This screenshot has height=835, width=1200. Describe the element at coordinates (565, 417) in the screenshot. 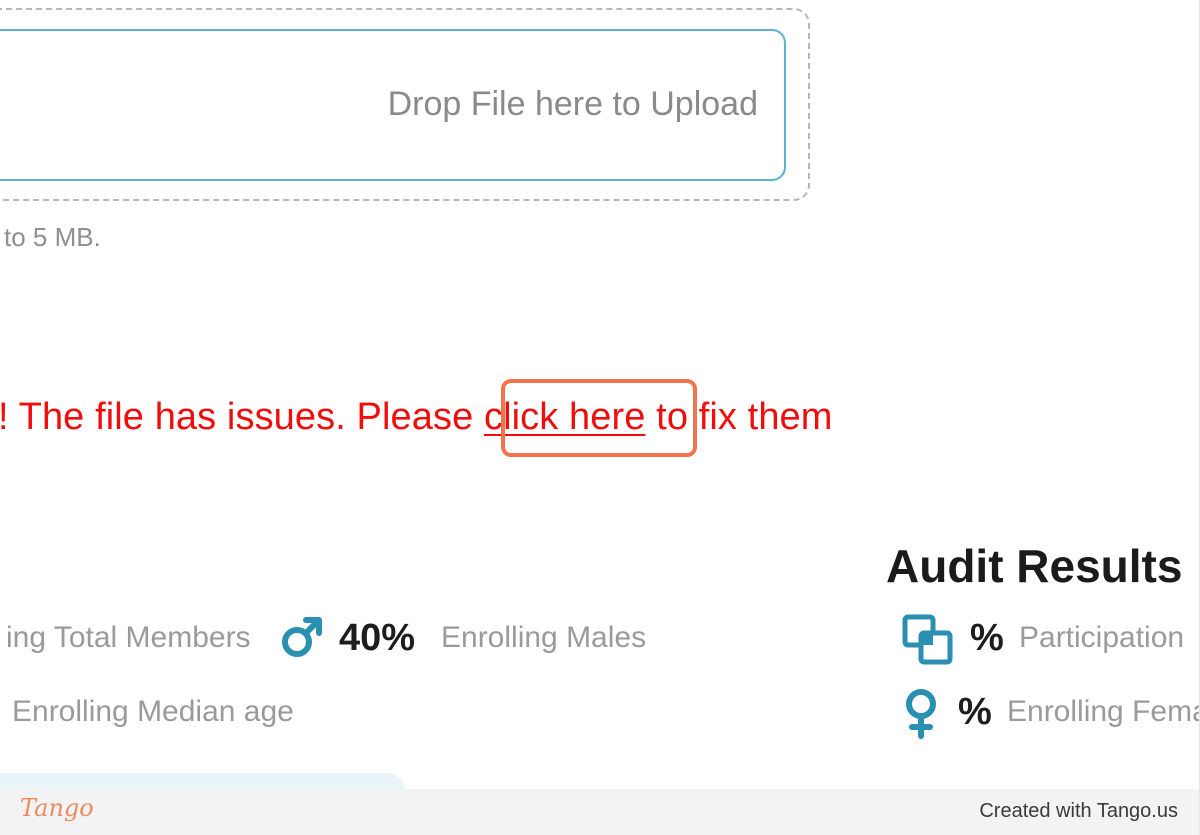

I see `click-here-link: click here` at that location.